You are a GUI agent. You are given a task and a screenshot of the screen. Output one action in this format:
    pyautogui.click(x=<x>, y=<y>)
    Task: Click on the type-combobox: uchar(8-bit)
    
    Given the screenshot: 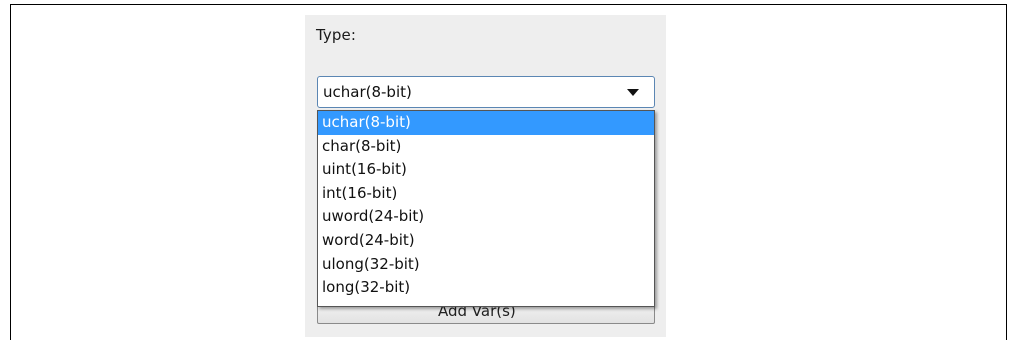 What is the action you would take?
    pyautogui.click(x=486, y=92)
    